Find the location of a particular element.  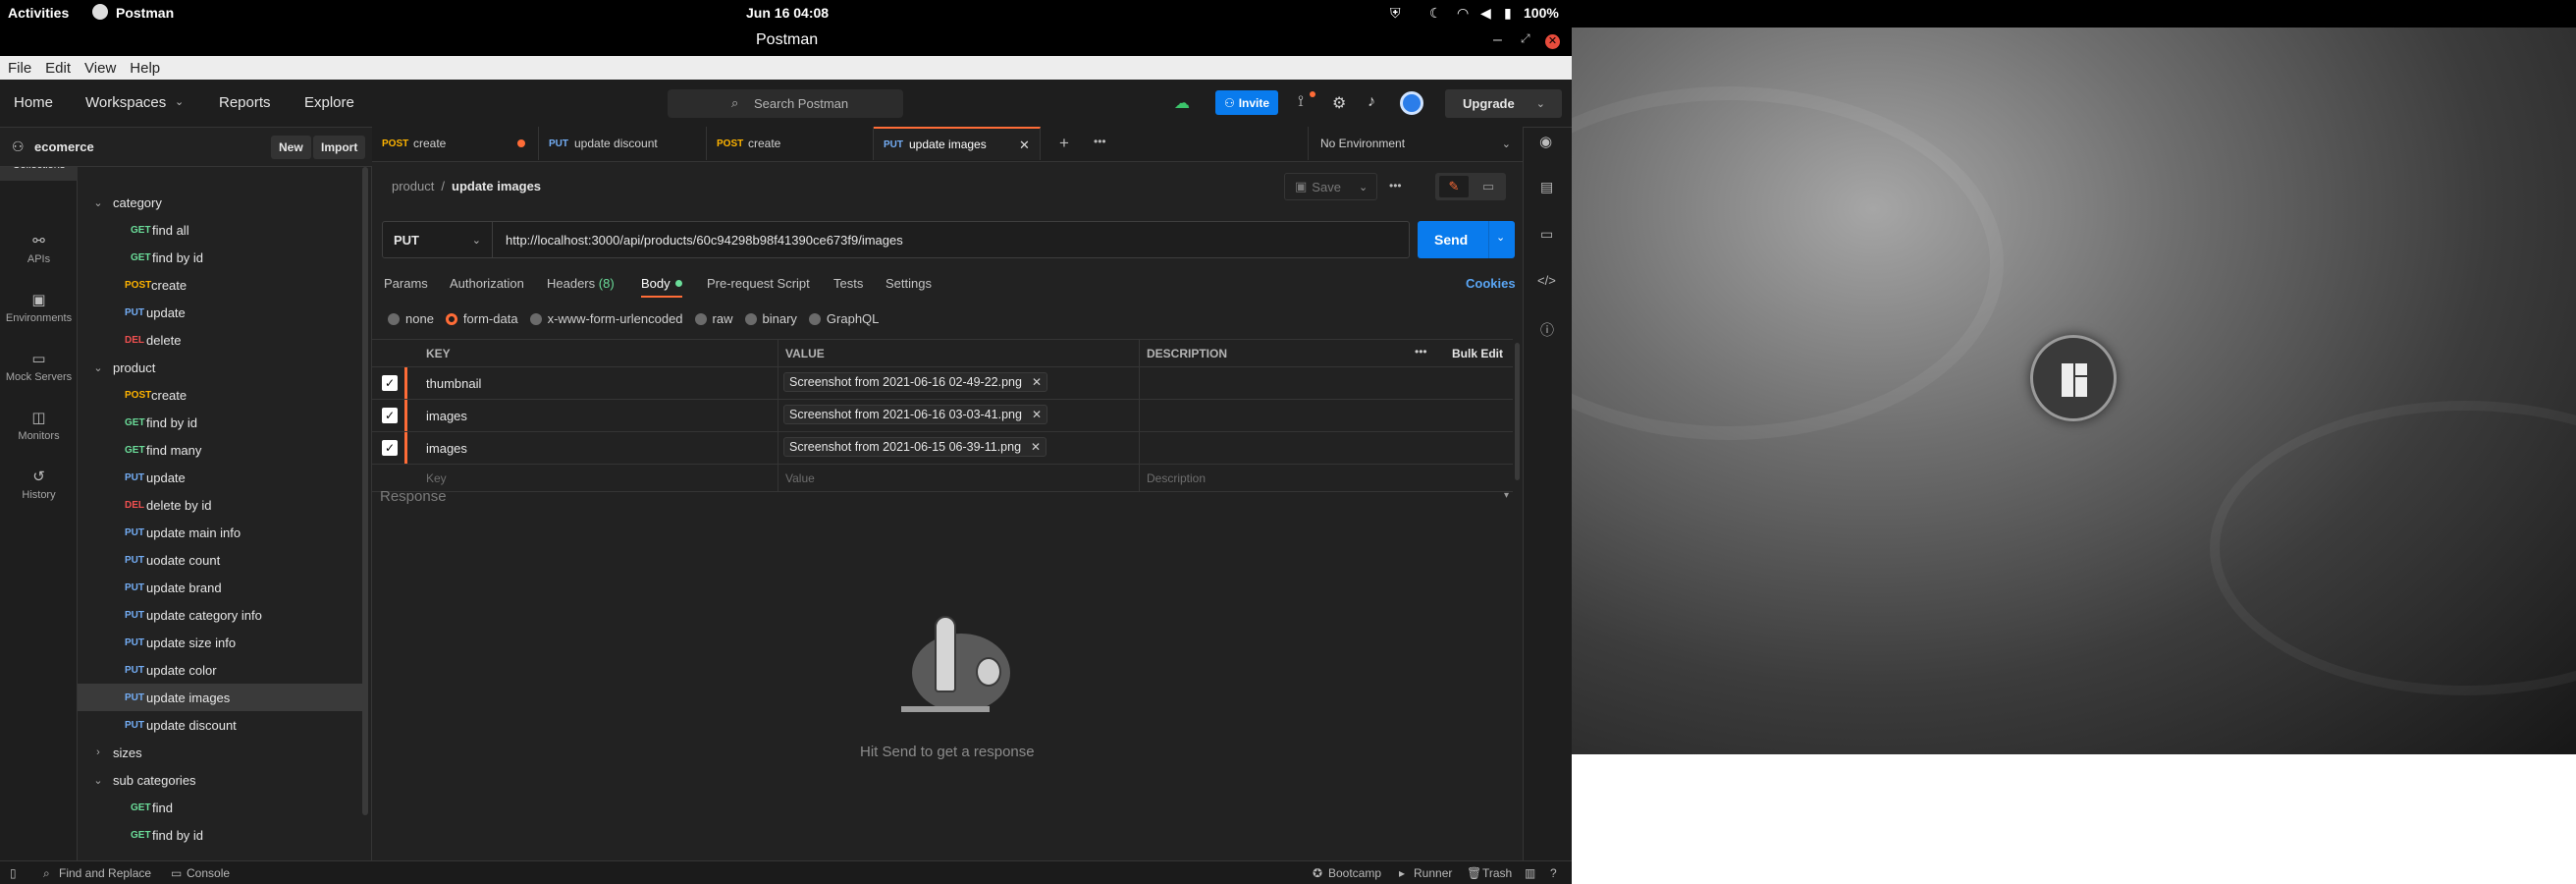

tree-request: PUT update main info is located at coordinates (220, 532).